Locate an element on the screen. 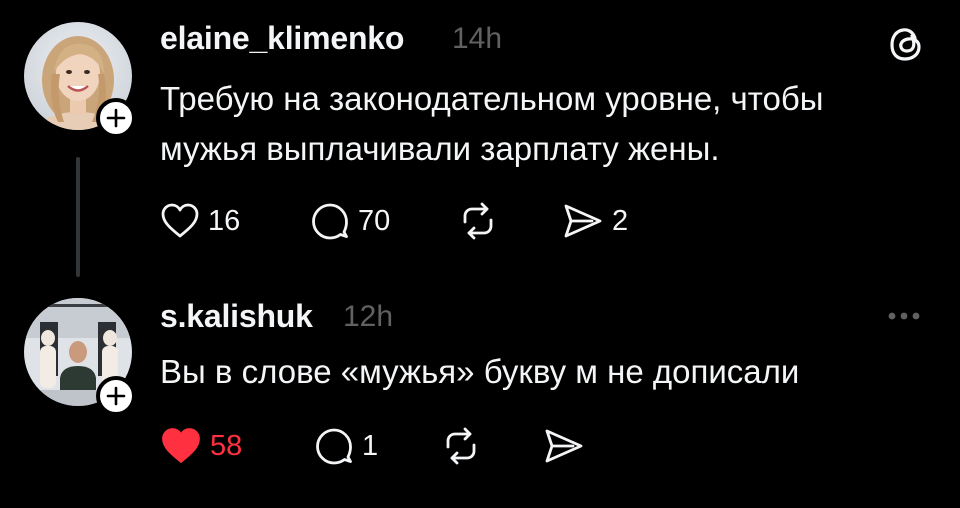 This screenshot has height=508, width=960. more-options-icon is located at coordinates (904, 316).